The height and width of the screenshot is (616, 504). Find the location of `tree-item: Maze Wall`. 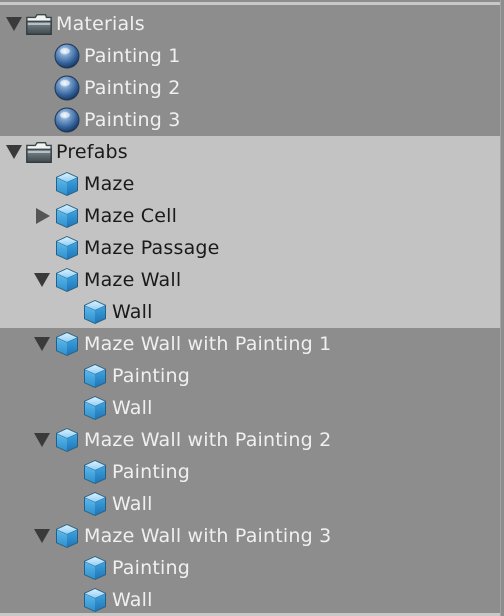

tree-item: Maze Wall is located at coordinates (250, 280).